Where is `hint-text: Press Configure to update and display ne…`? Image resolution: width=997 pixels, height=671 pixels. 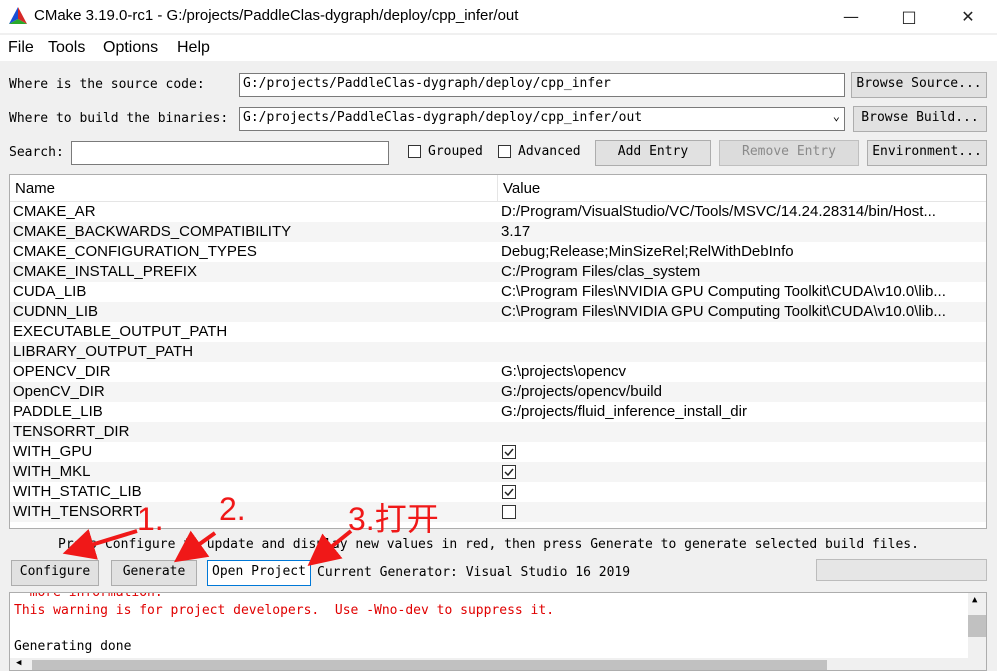
hint-text: Press Configure to update and display ne… is located at coordinates (488, 544).